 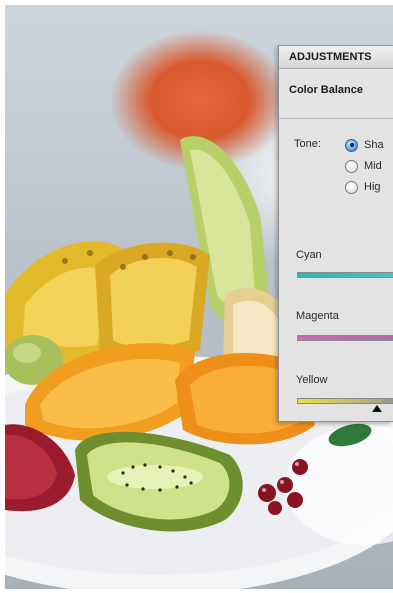 I want to click on panel-title: ADJUSTMENTS, so click(x=330, y=57).